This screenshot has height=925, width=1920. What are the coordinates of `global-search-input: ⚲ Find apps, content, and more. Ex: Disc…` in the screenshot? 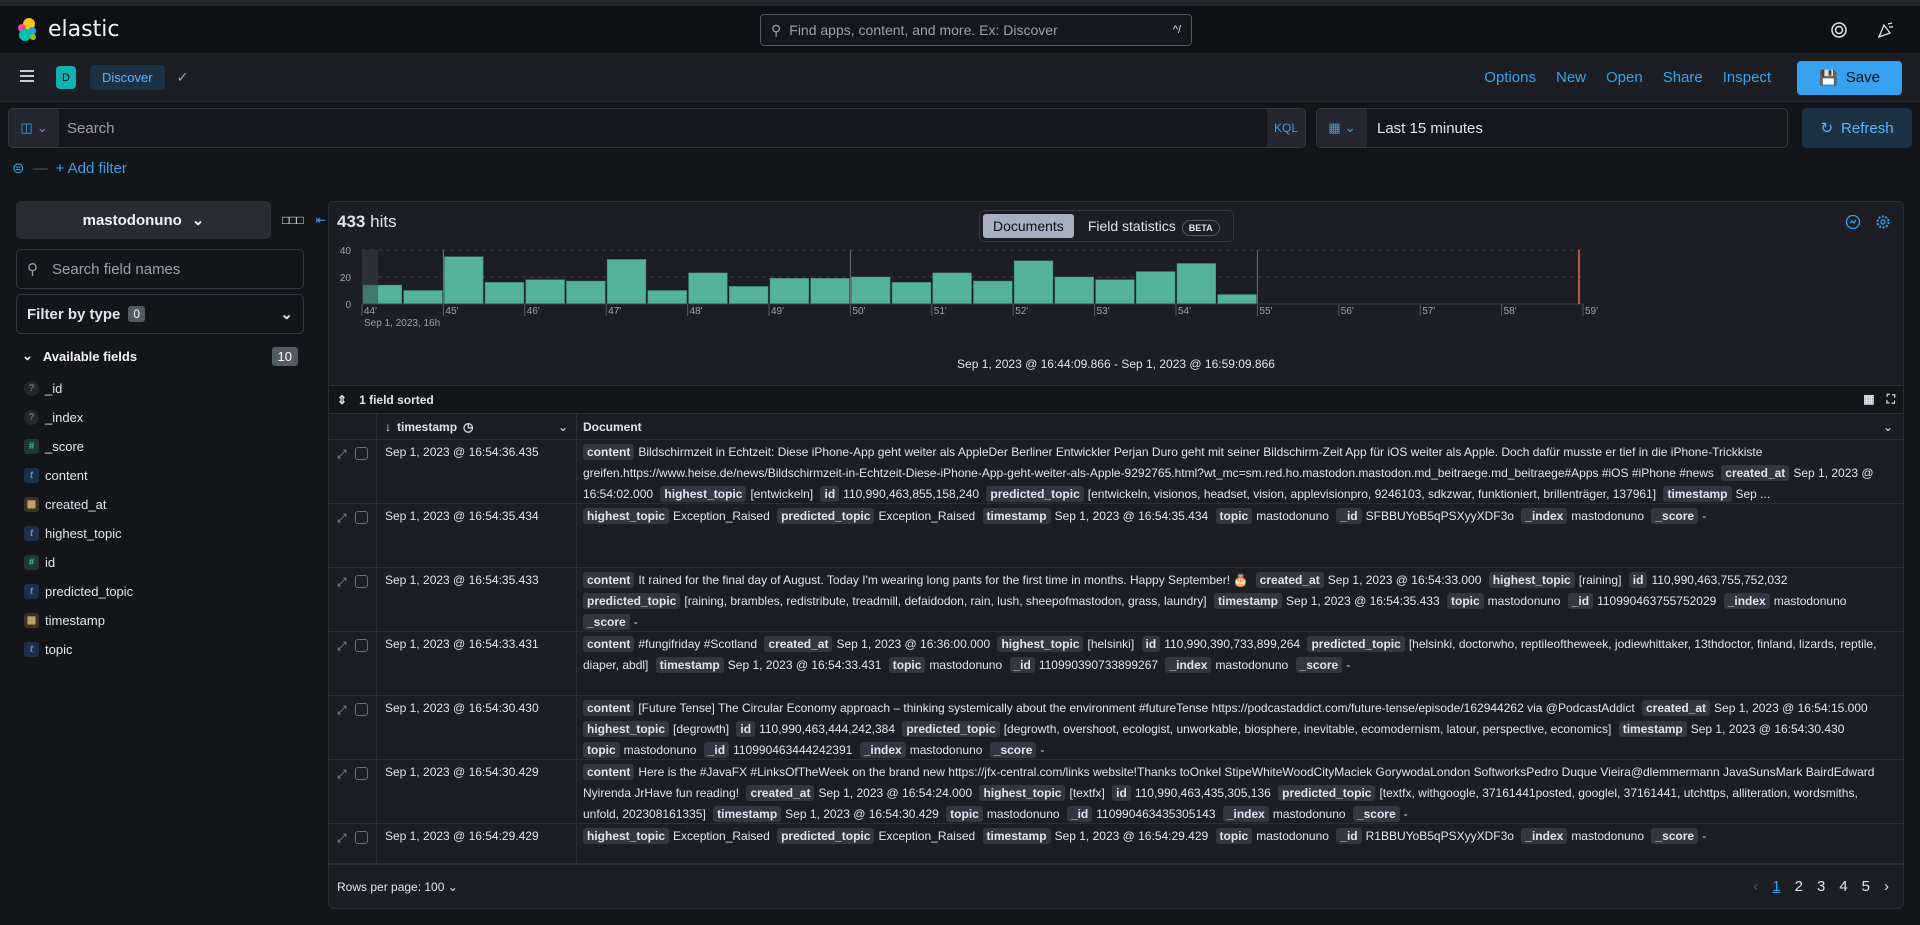 It's located at (976, 30).